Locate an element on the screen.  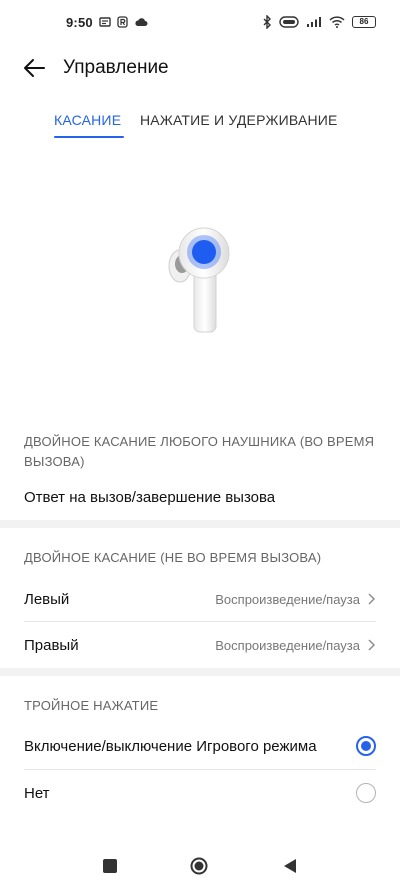
battery-icon: 86 is located at coordinates (364, 22).